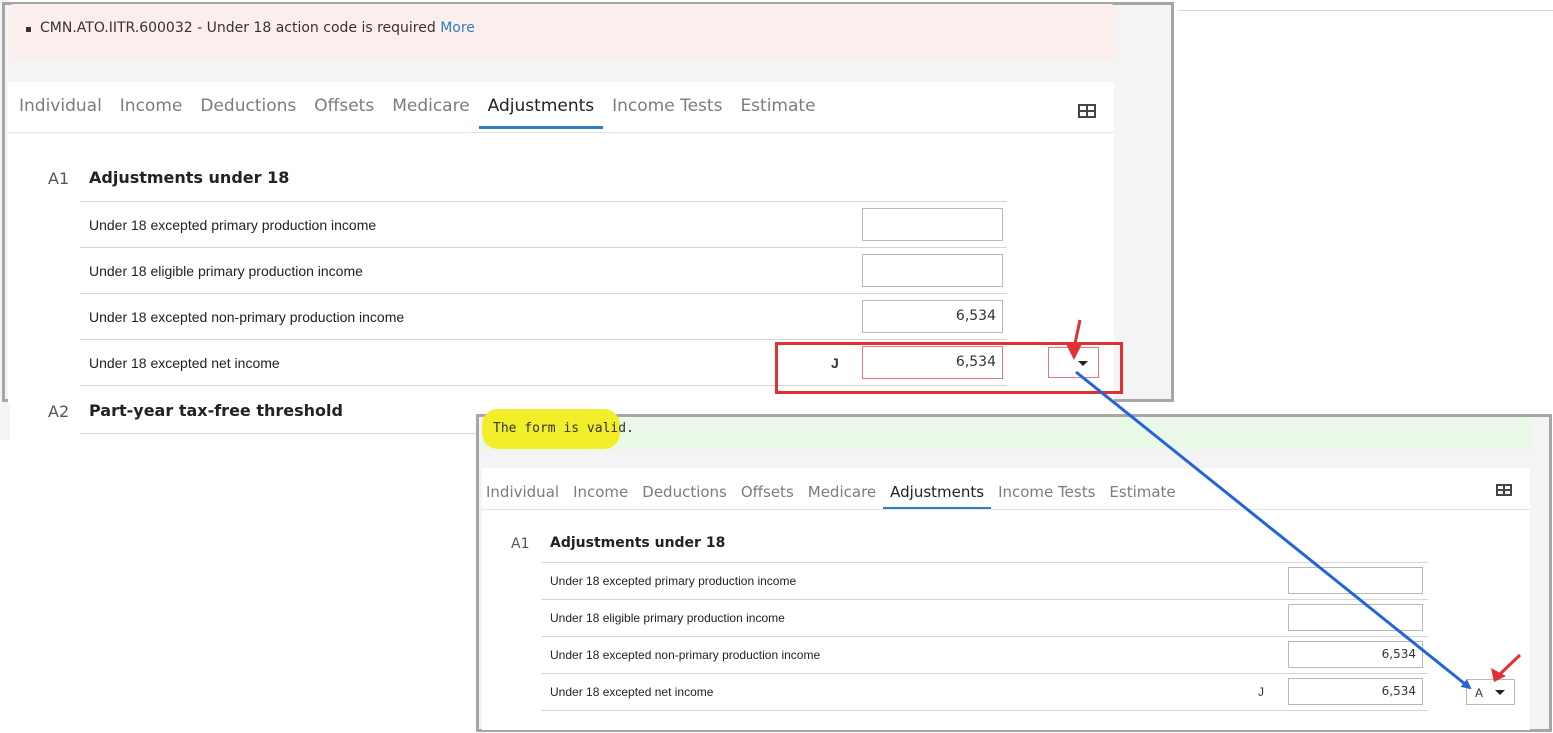 The height and width of the screenshot is (733, 1553). I want to click on annotation-overlay, so click(1294, 504).